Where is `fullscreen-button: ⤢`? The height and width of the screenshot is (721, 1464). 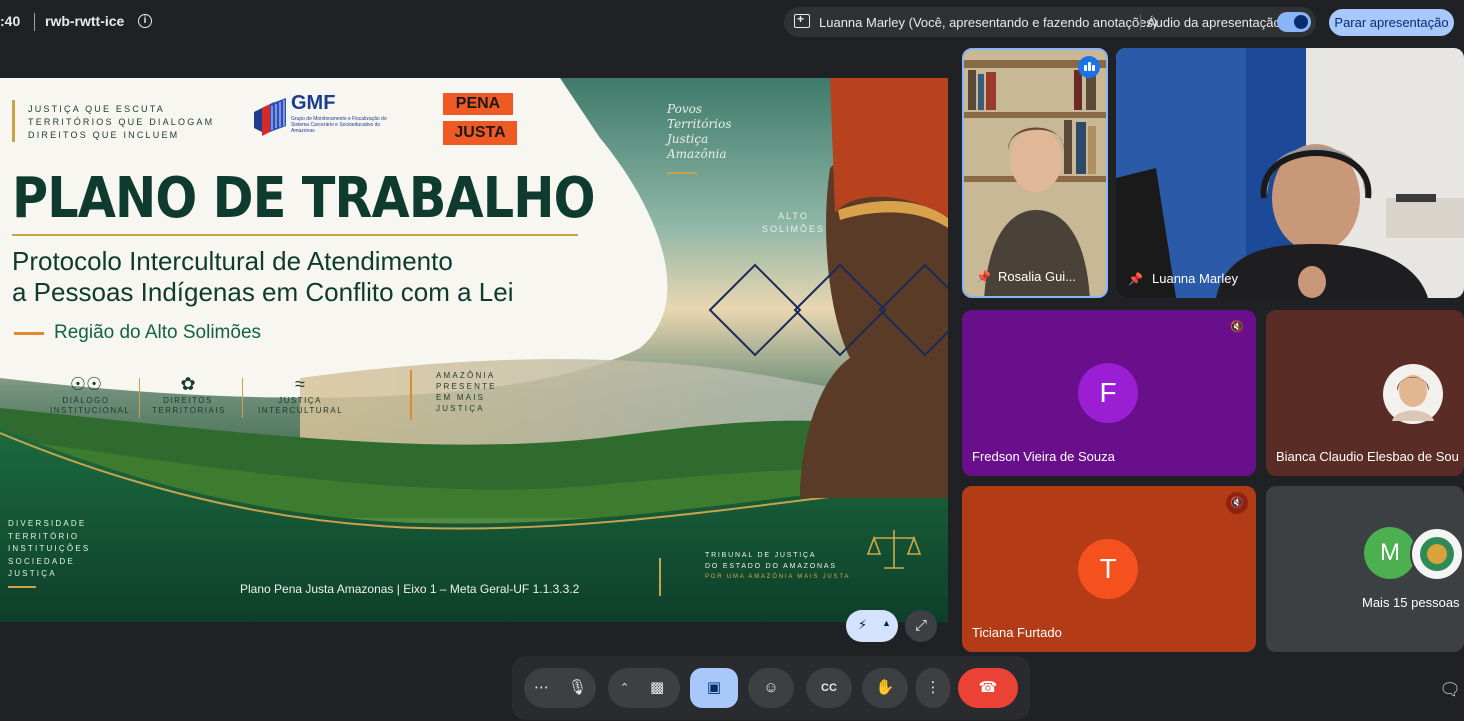
fullscreen-button: ⤢ is located at coordinates (921, 626).